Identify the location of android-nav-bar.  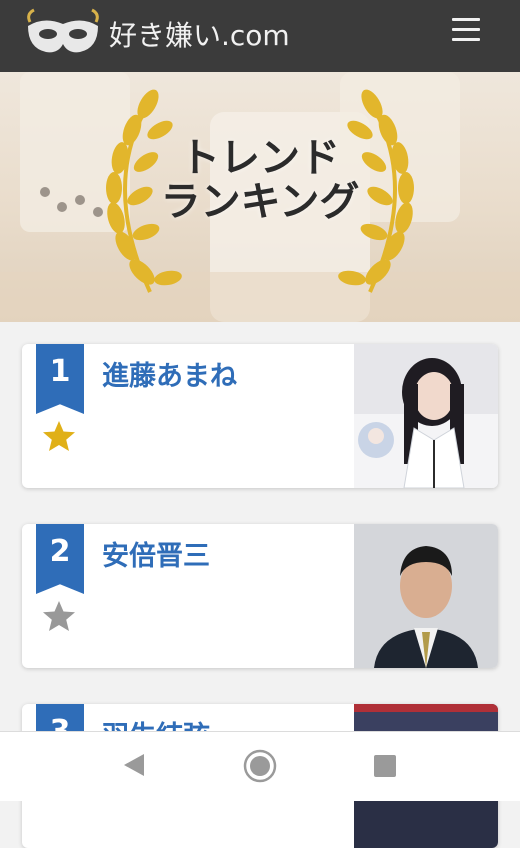
(260, 766).